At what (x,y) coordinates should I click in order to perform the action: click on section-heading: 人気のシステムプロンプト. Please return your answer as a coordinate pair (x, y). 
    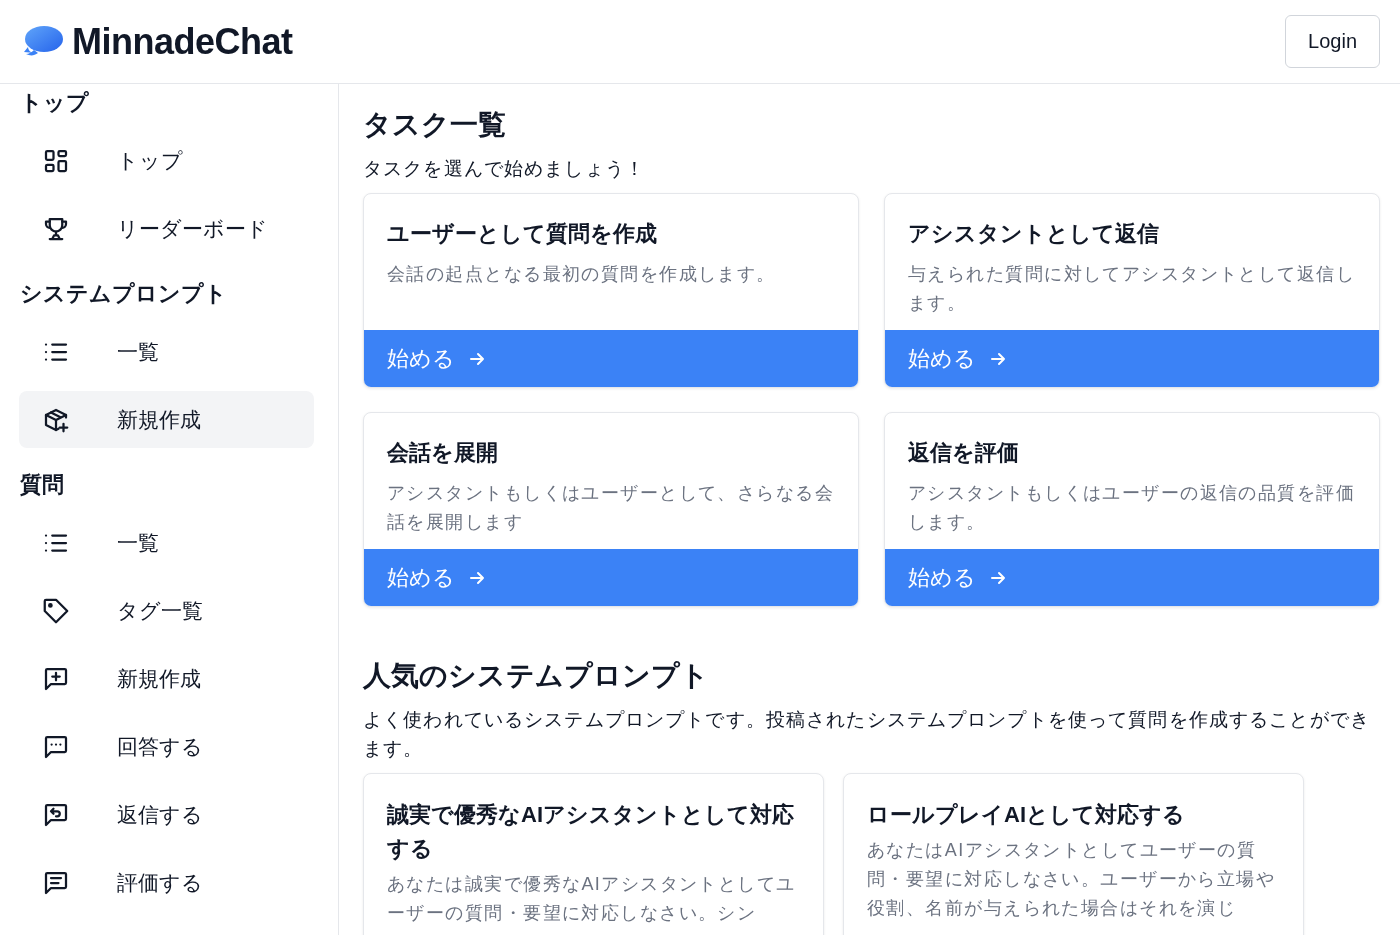
    Looking at the image, I should click on (536, 676).